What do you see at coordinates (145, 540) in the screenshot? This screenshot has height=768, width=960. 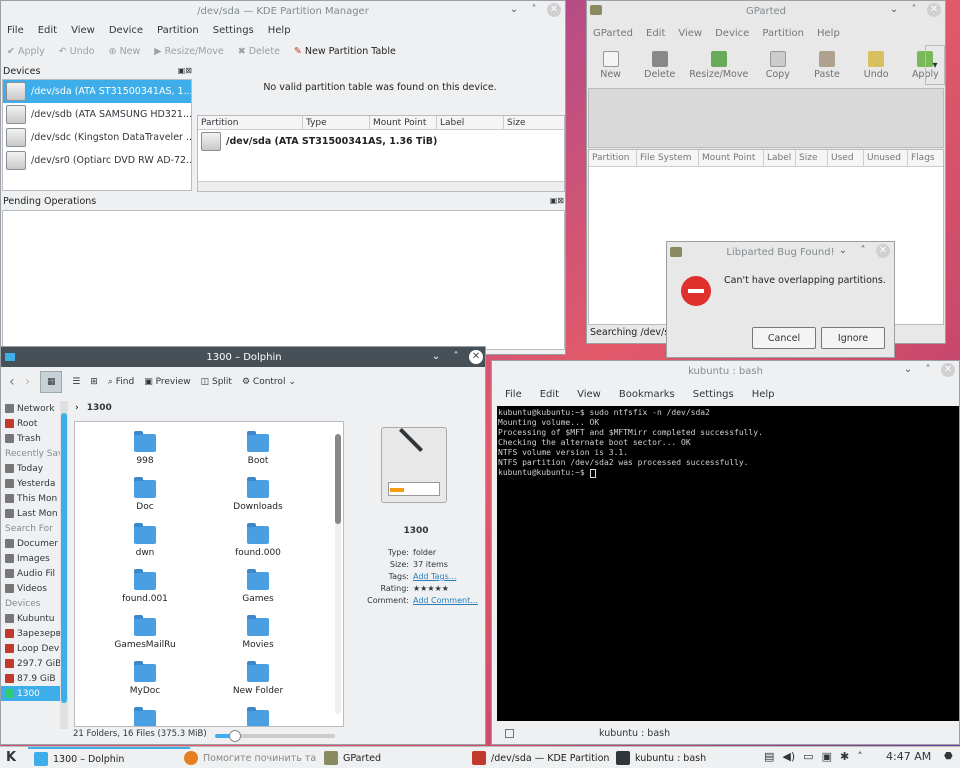 I see `folder-item: dwn` at bounding box center [145, 540].